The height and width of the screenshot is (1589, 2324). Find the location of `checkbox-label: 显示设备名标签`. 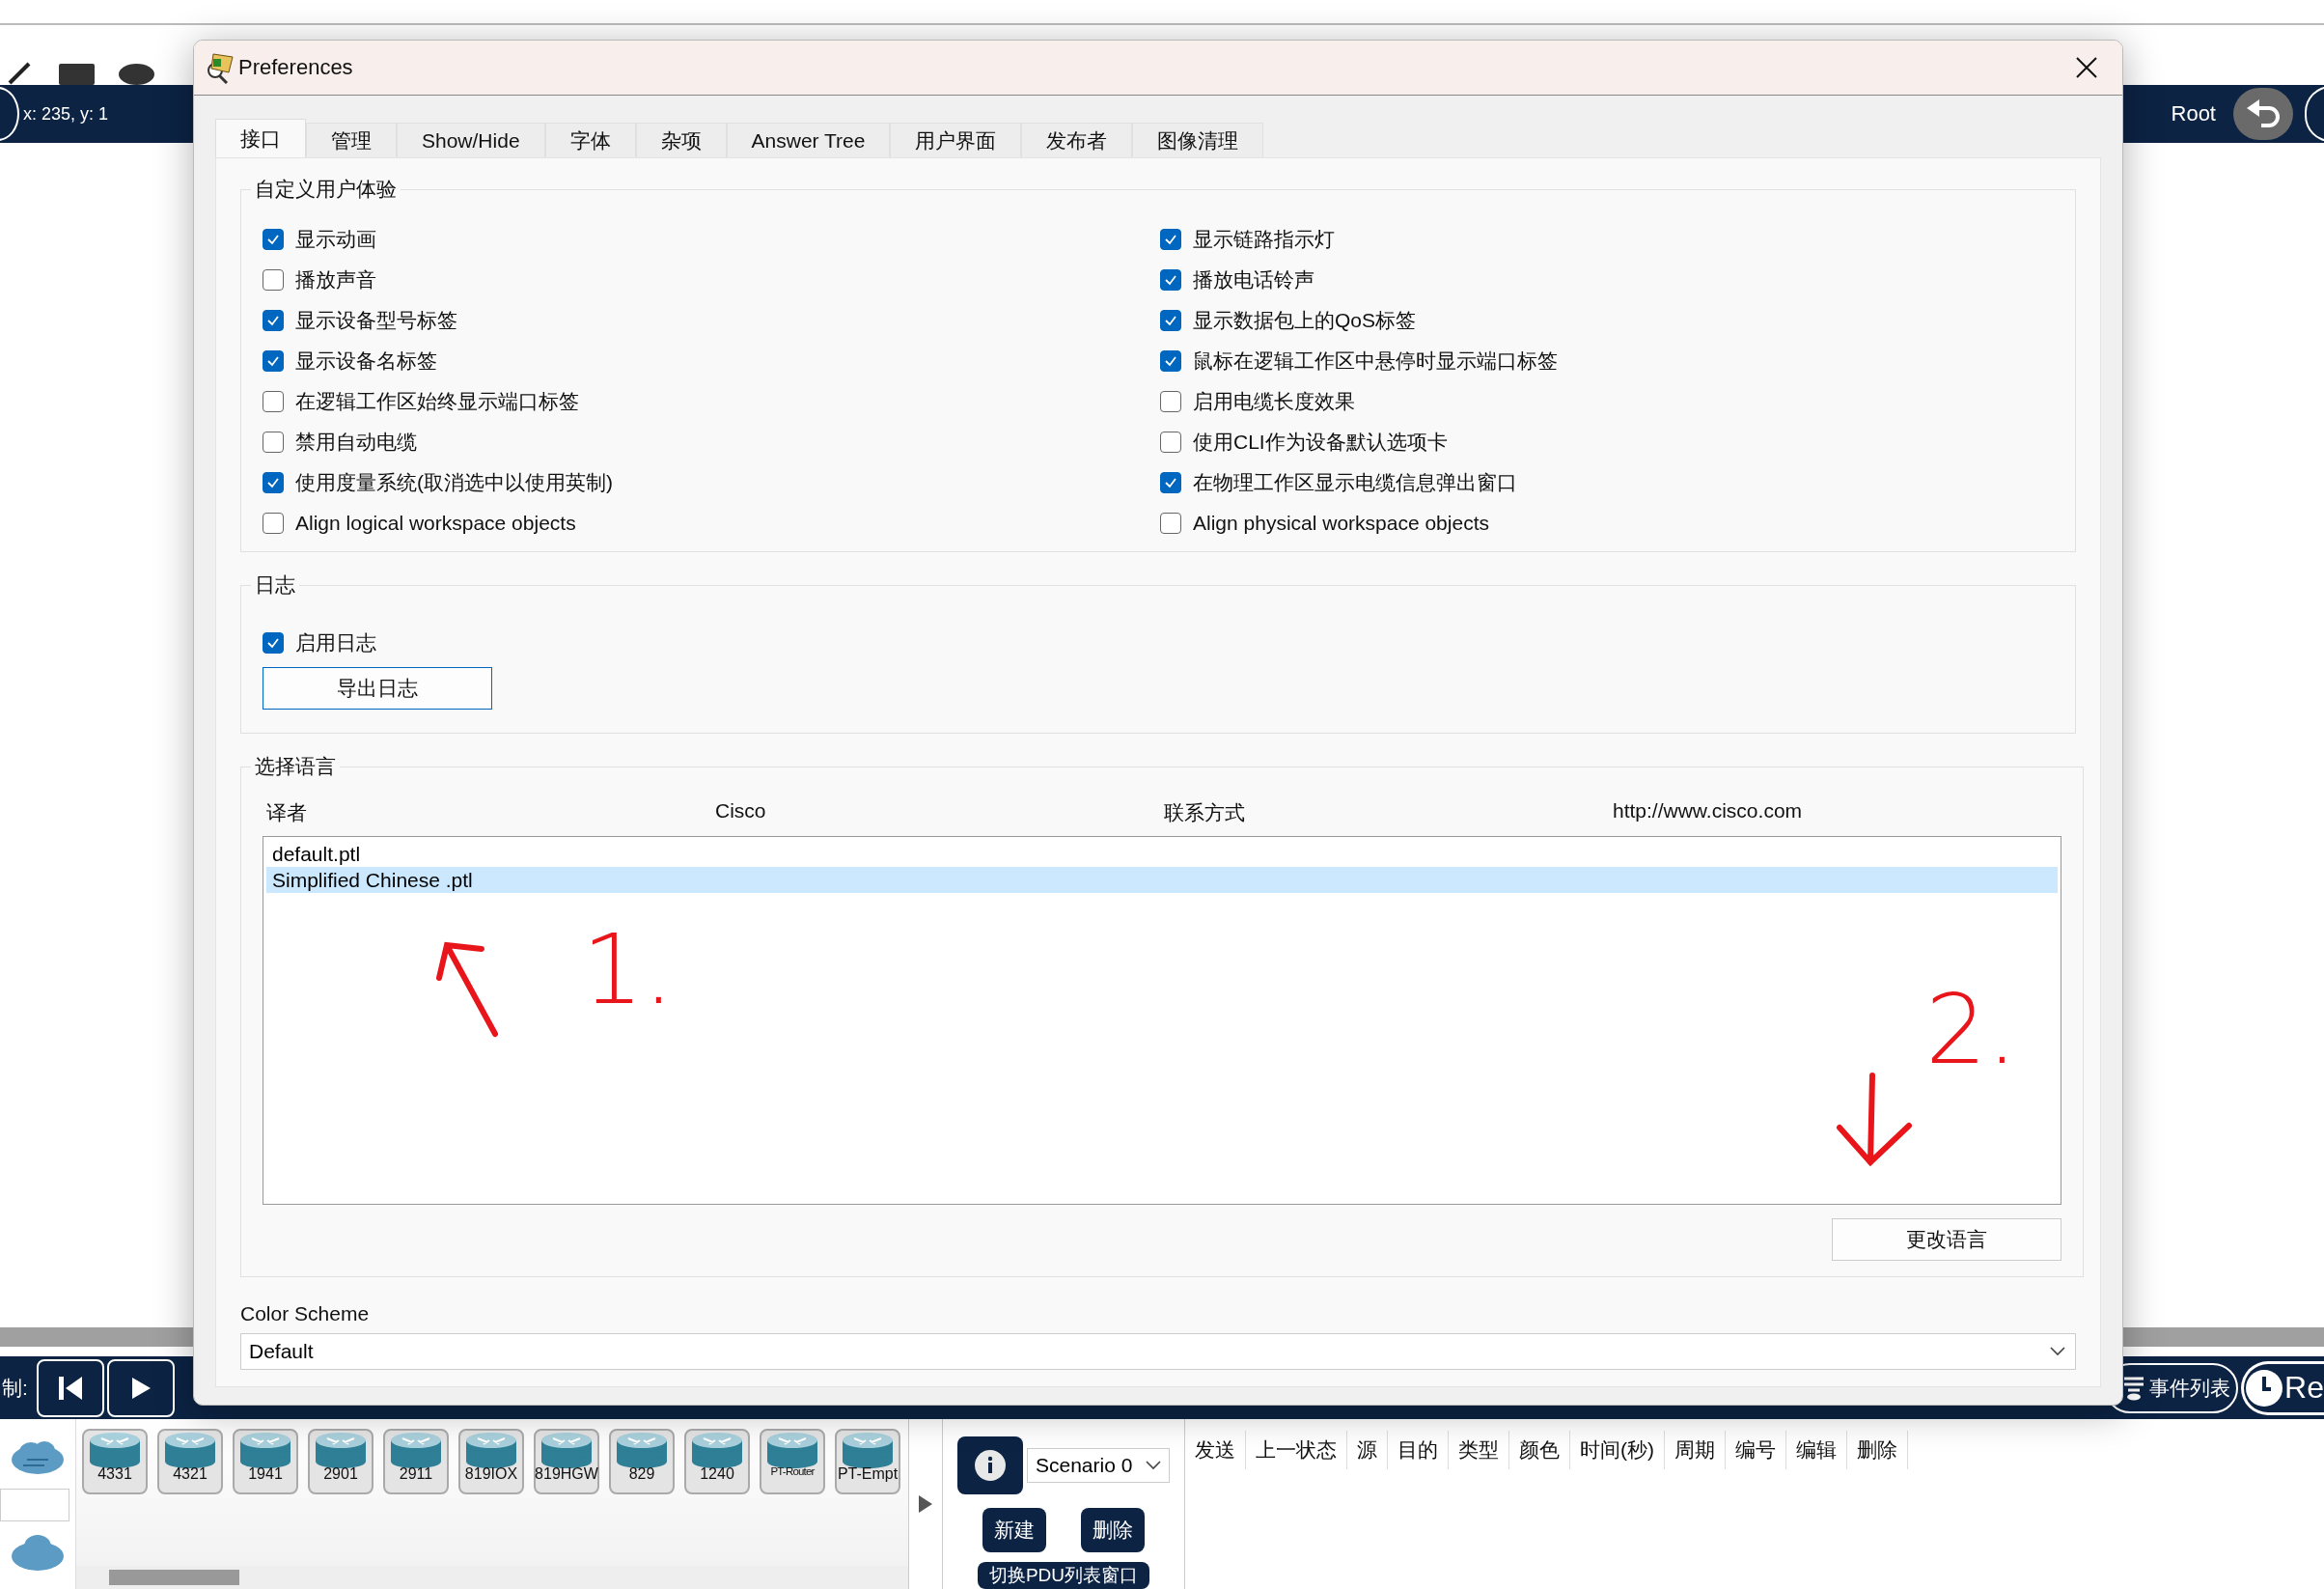

checkbox-label: 显示设备名标签 is located at coordinates (366, 361).